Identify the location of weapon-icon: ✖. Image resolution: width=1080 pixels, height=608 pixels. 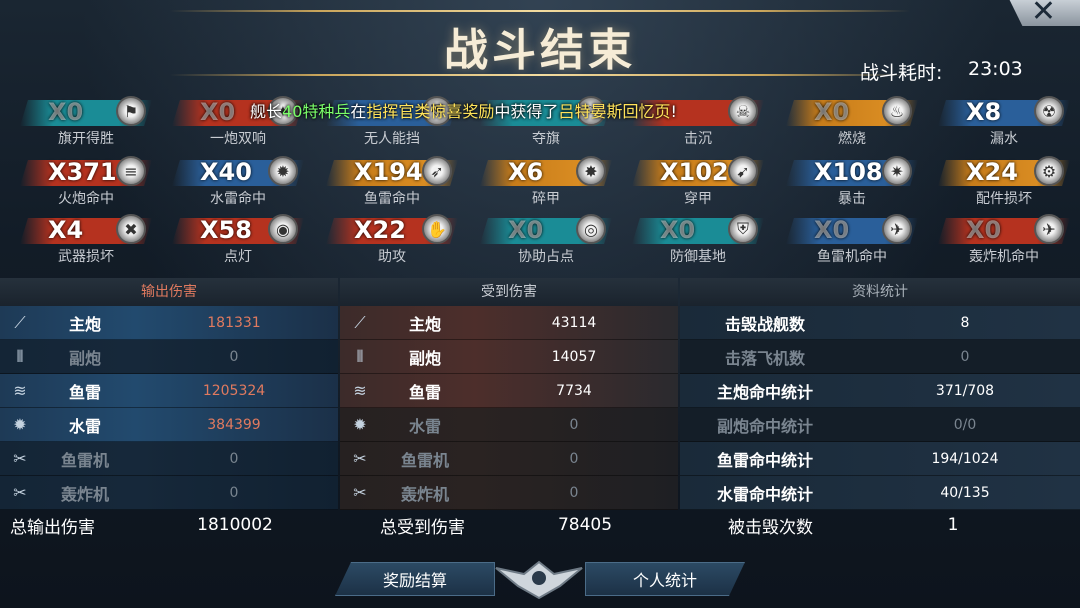
(131, 229).